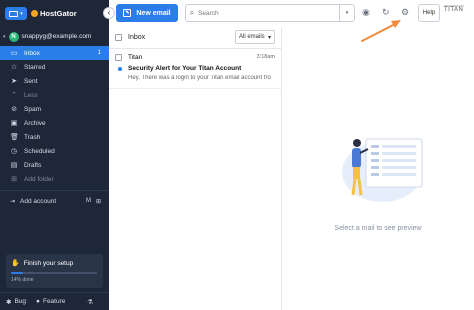  I want to click on unread-dot-icon, so click(120, 69).